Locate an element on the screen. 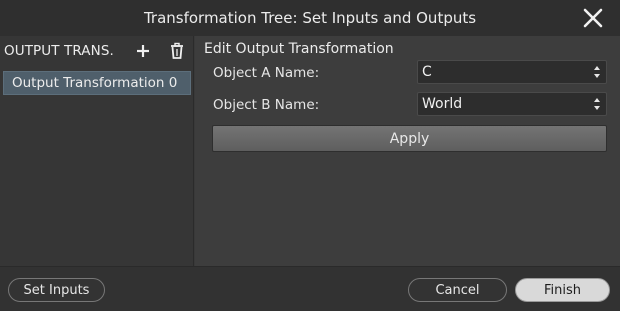 The image size is (620, 311). apply-button: Apply is located at coordinates (409, 138).